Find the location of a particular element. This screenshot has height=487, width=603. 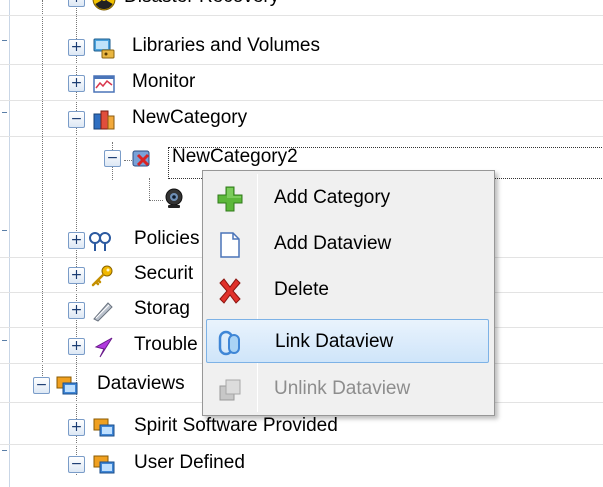

radiation-icon is located at coordinates (104, 5).